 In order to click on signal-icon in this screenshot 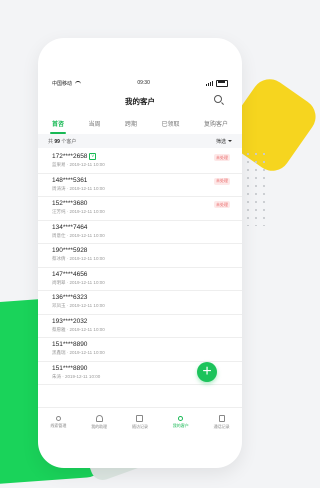, I will do `click(209, 83)`.